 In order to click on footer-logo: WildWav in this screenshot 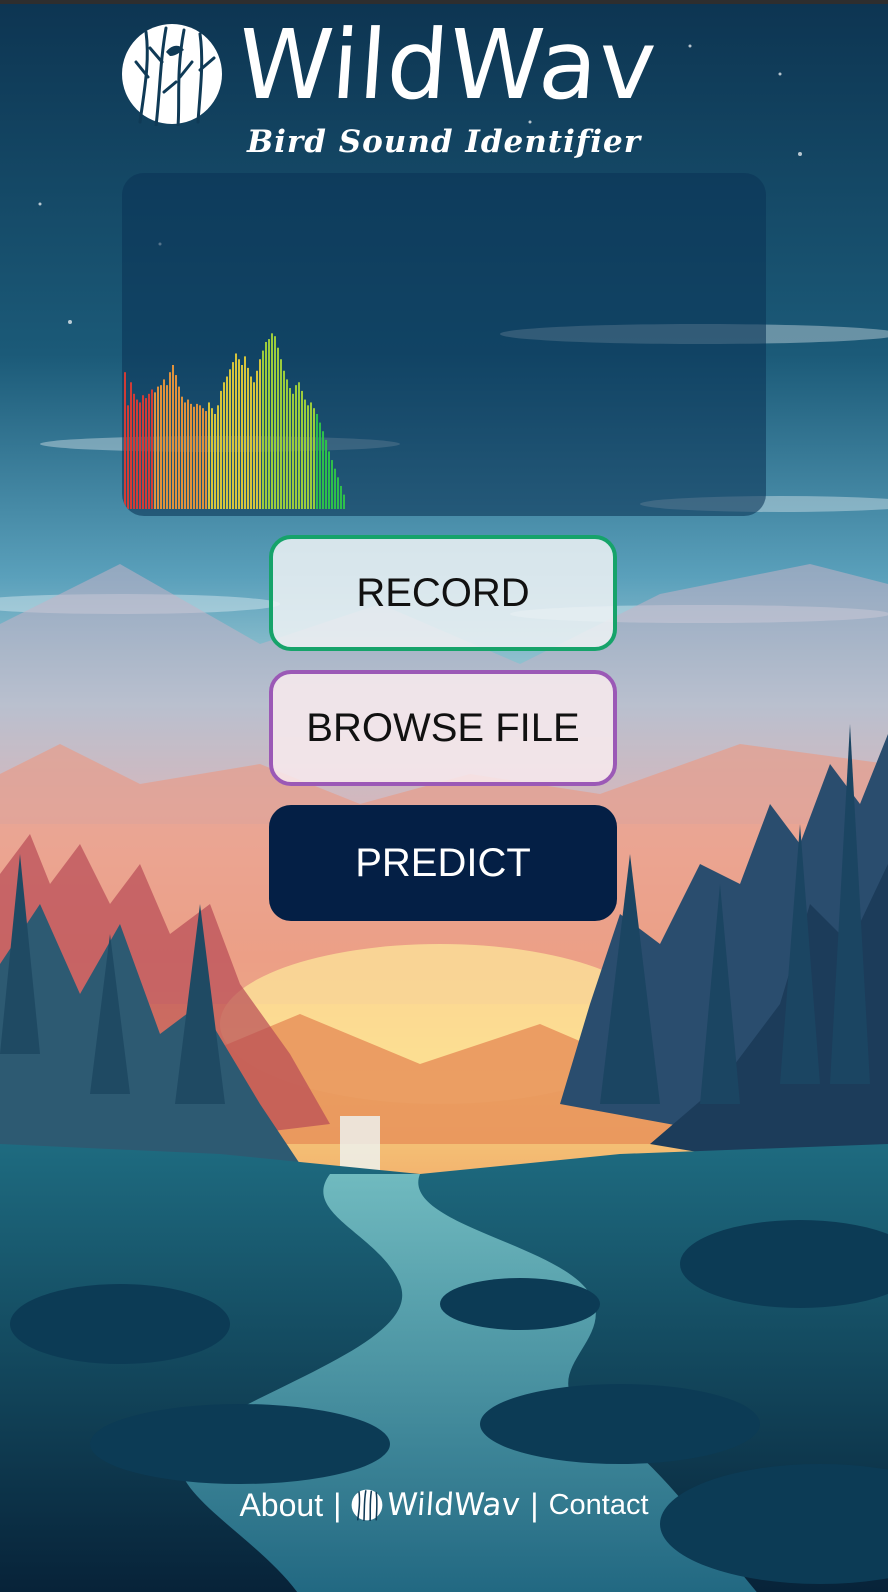, I will do `click(436, 1505)`.